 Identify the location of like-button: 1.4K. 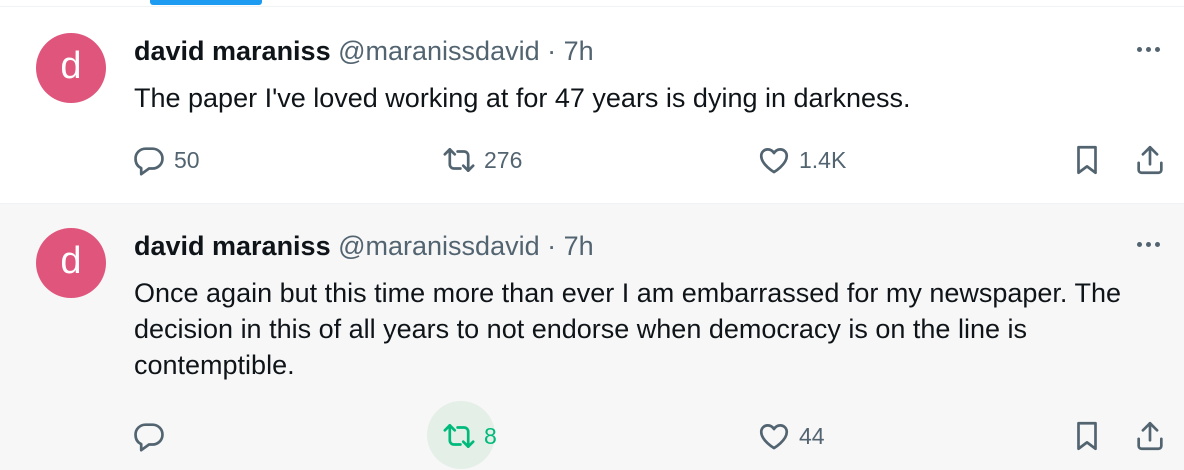
(801, 160).